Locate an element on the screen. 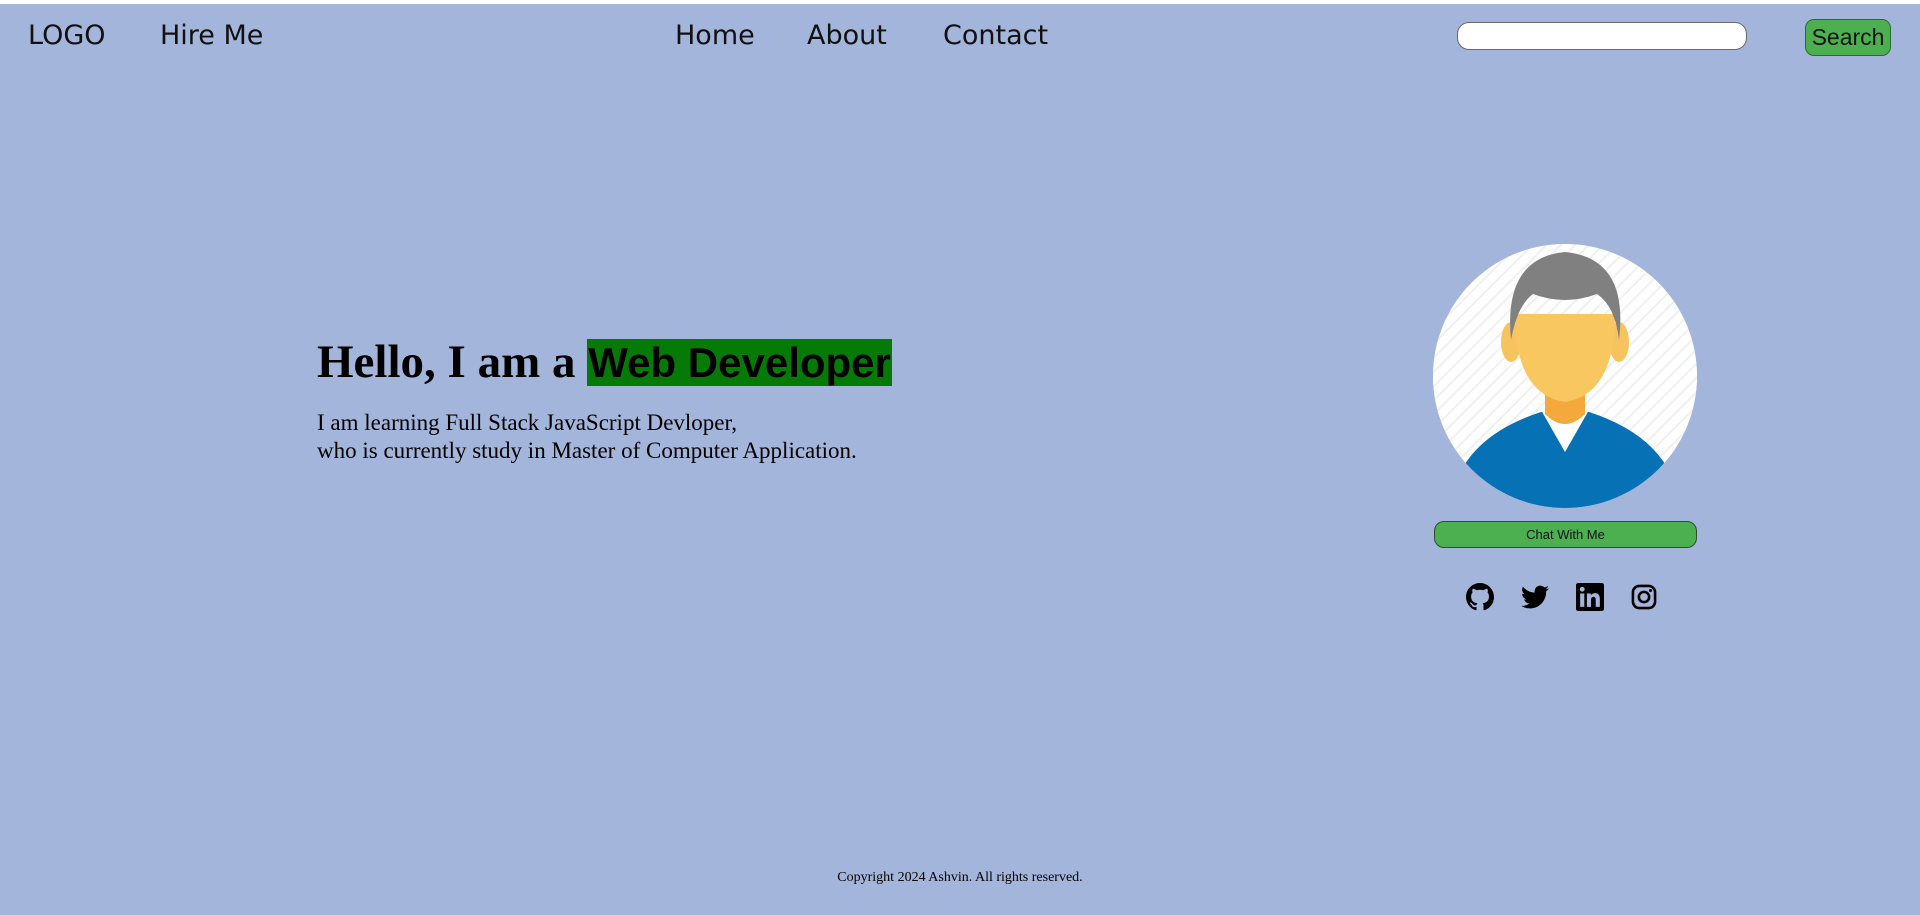 Image resolution: width=1920 pixels, height=915 pixels. instagram-icon is located at coordinates (1644, 597).